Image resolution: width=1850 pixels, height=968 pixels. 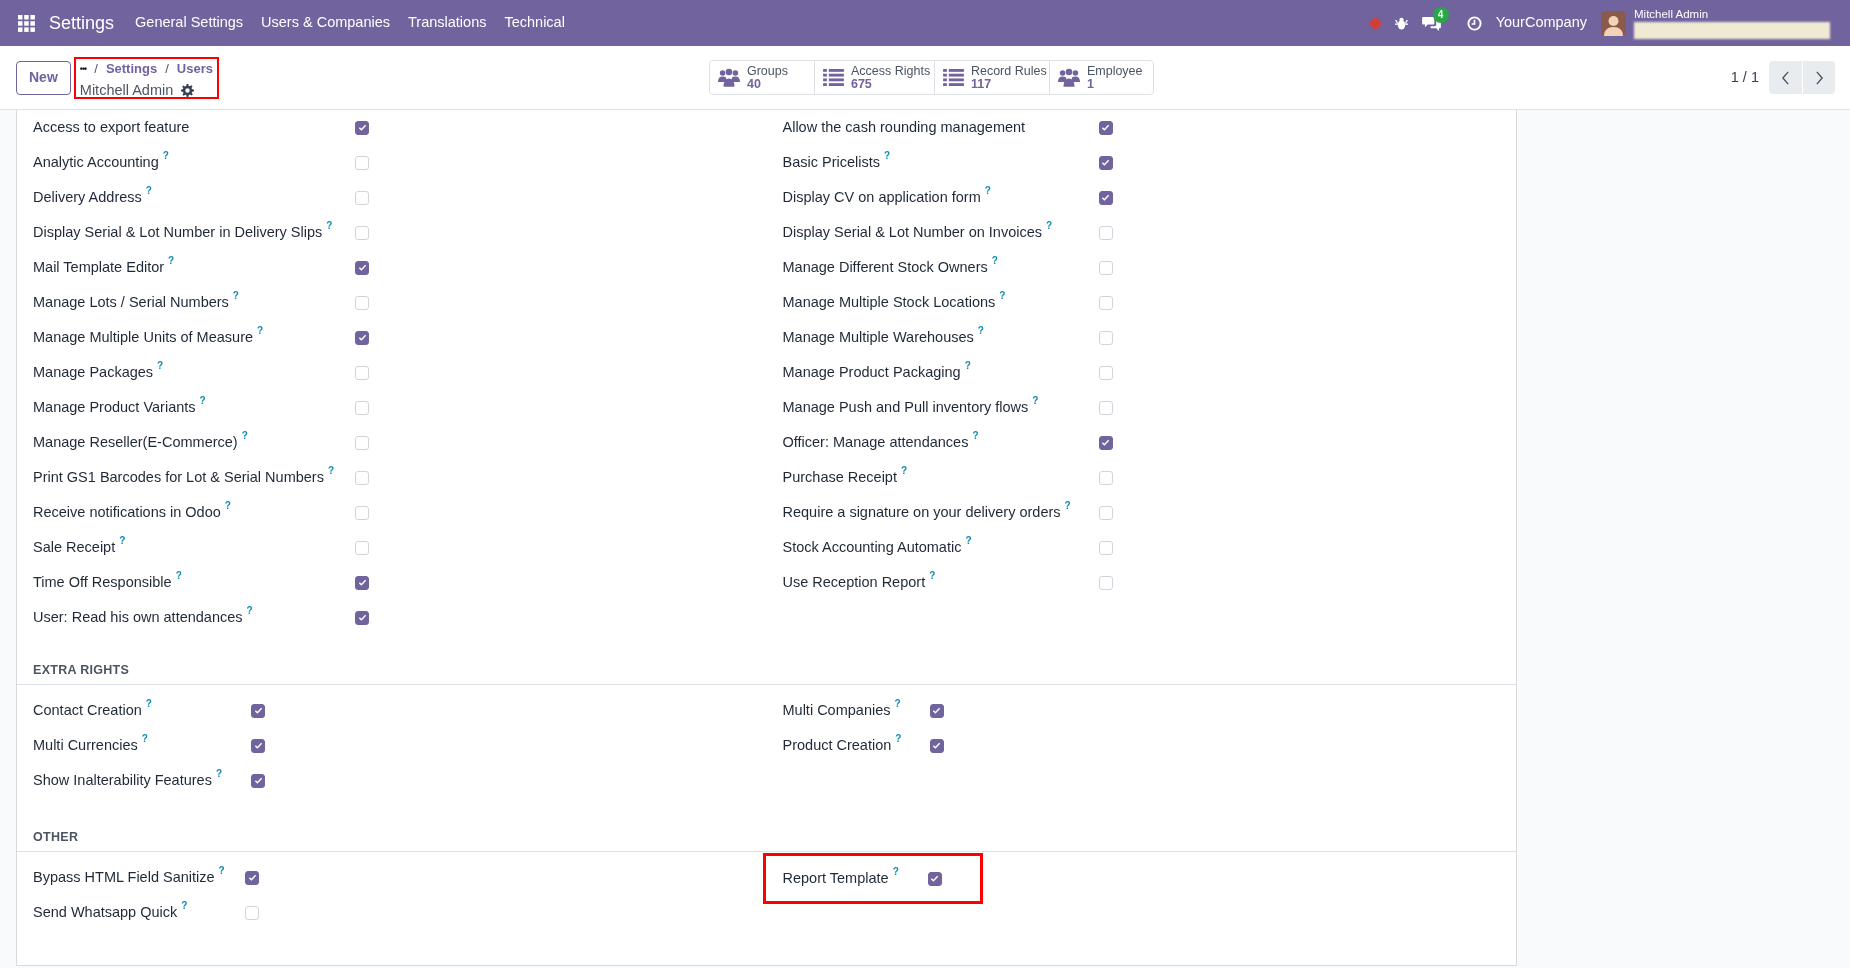 What do you see at coordinates (836, 710) in the screenshot?
I see `field-label: Multi Companies` at bounding box center [836, 710].